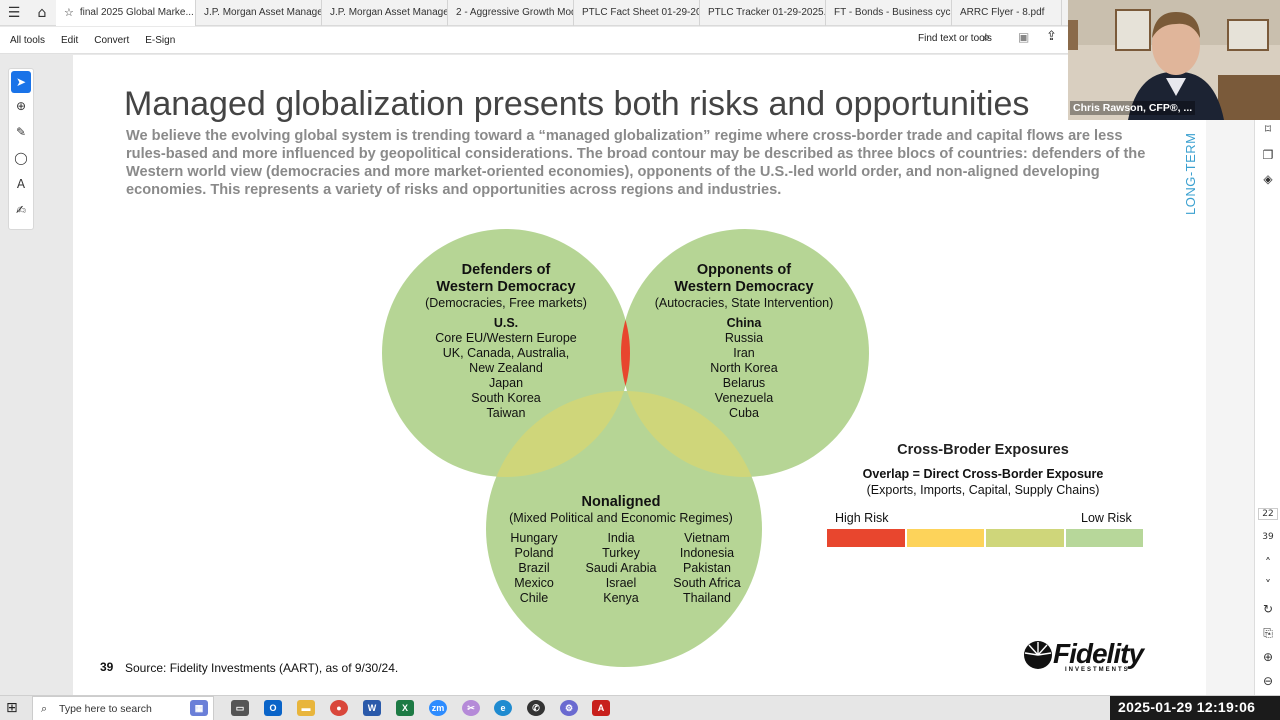 The width and height of the screenshot is (1280, 720). I want to click on zoom-in-icon: ⊕, so click(1267, 657).